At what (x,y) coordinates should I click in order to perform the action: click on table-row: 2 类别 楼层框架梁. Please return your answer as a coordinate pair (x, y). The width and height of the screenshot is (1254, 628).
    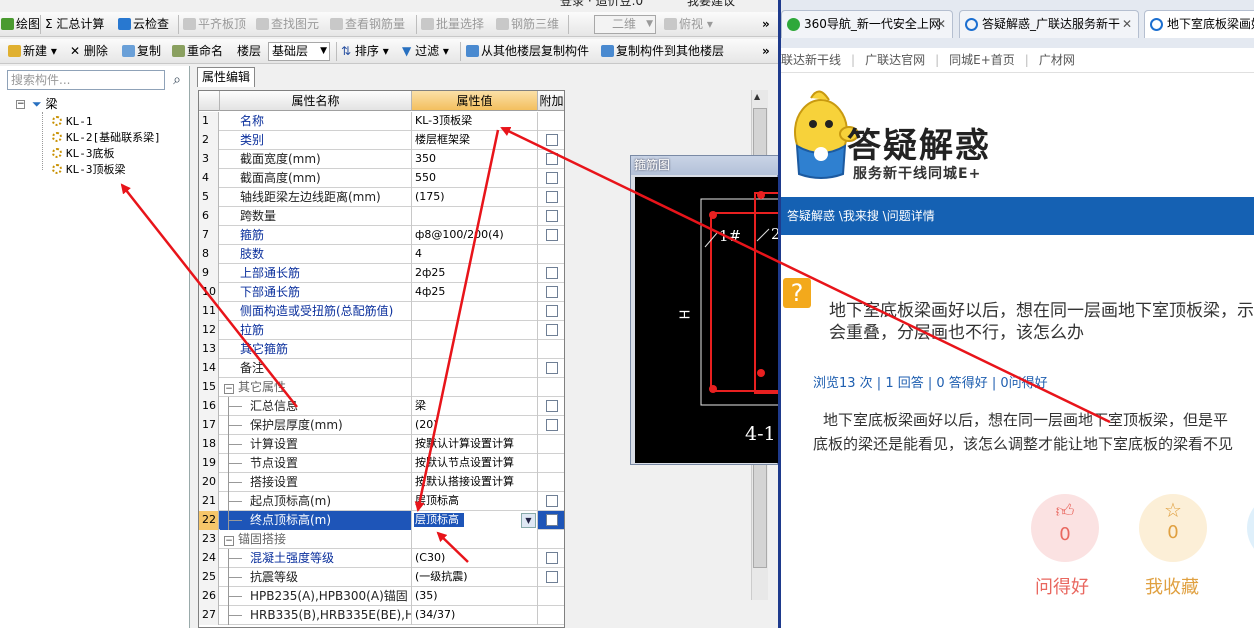
    Looking at the image, I should click on (381, 140).